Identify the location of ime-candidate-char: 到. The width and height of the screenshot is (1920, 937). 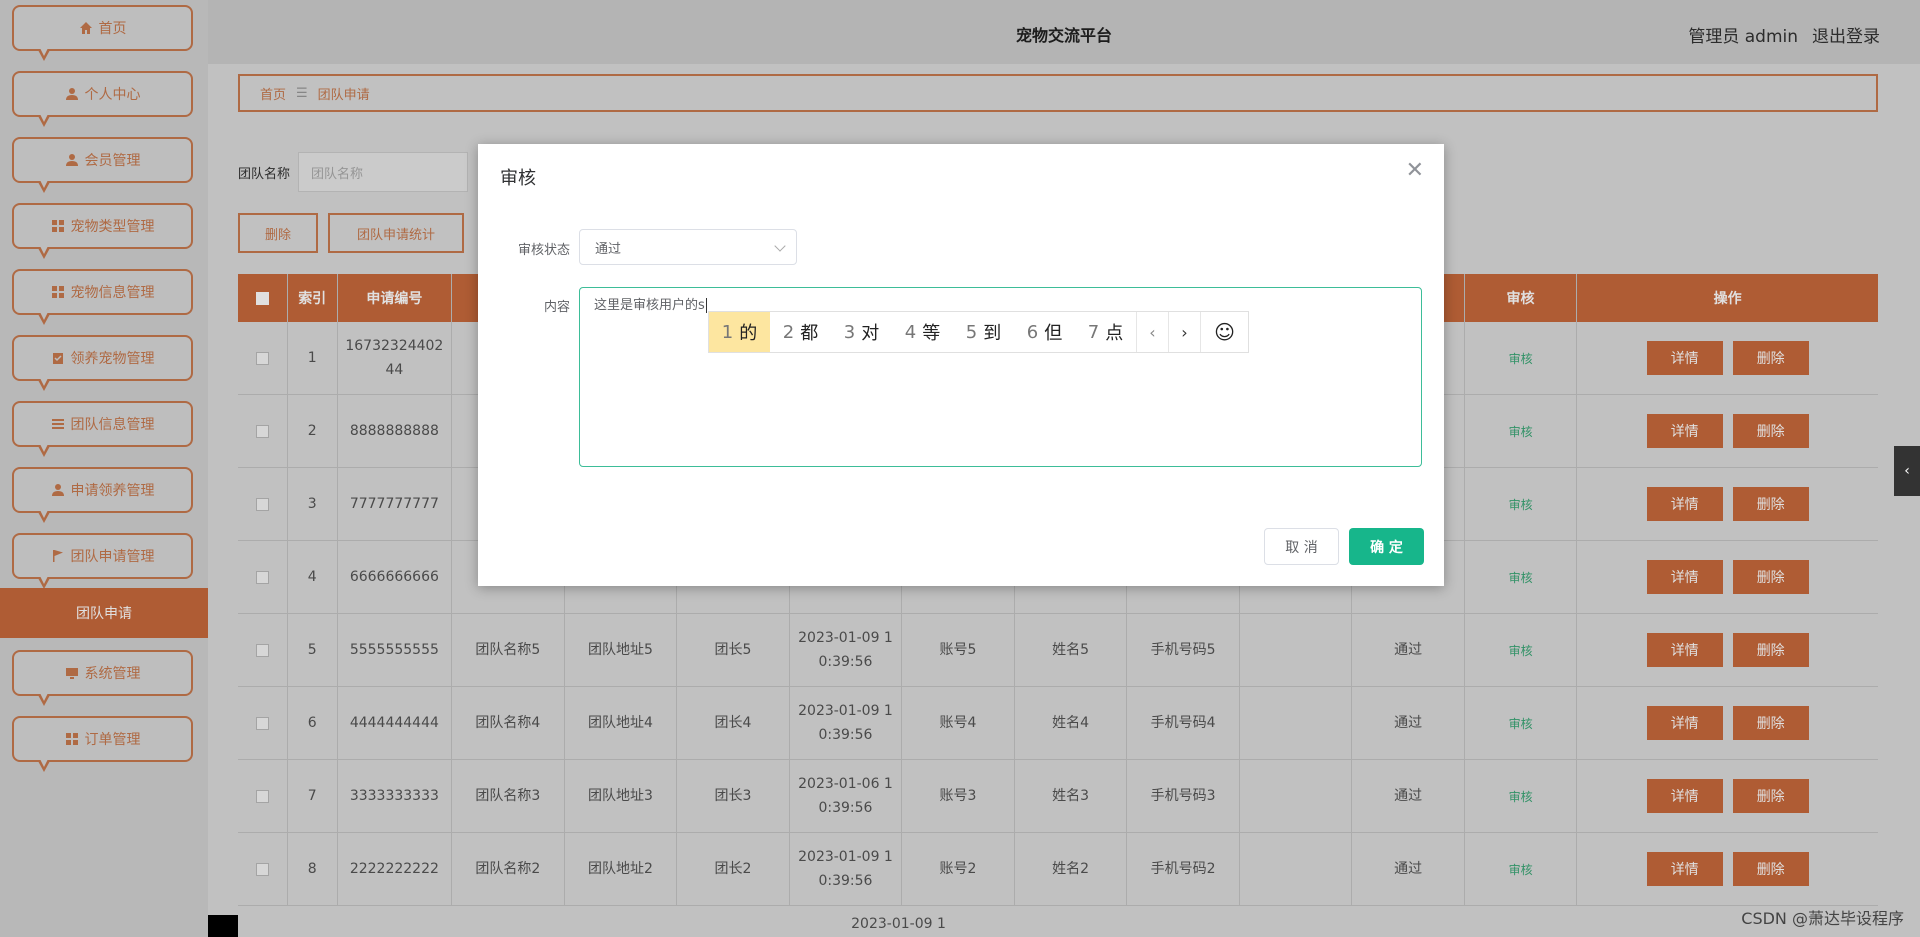
(992, 333).